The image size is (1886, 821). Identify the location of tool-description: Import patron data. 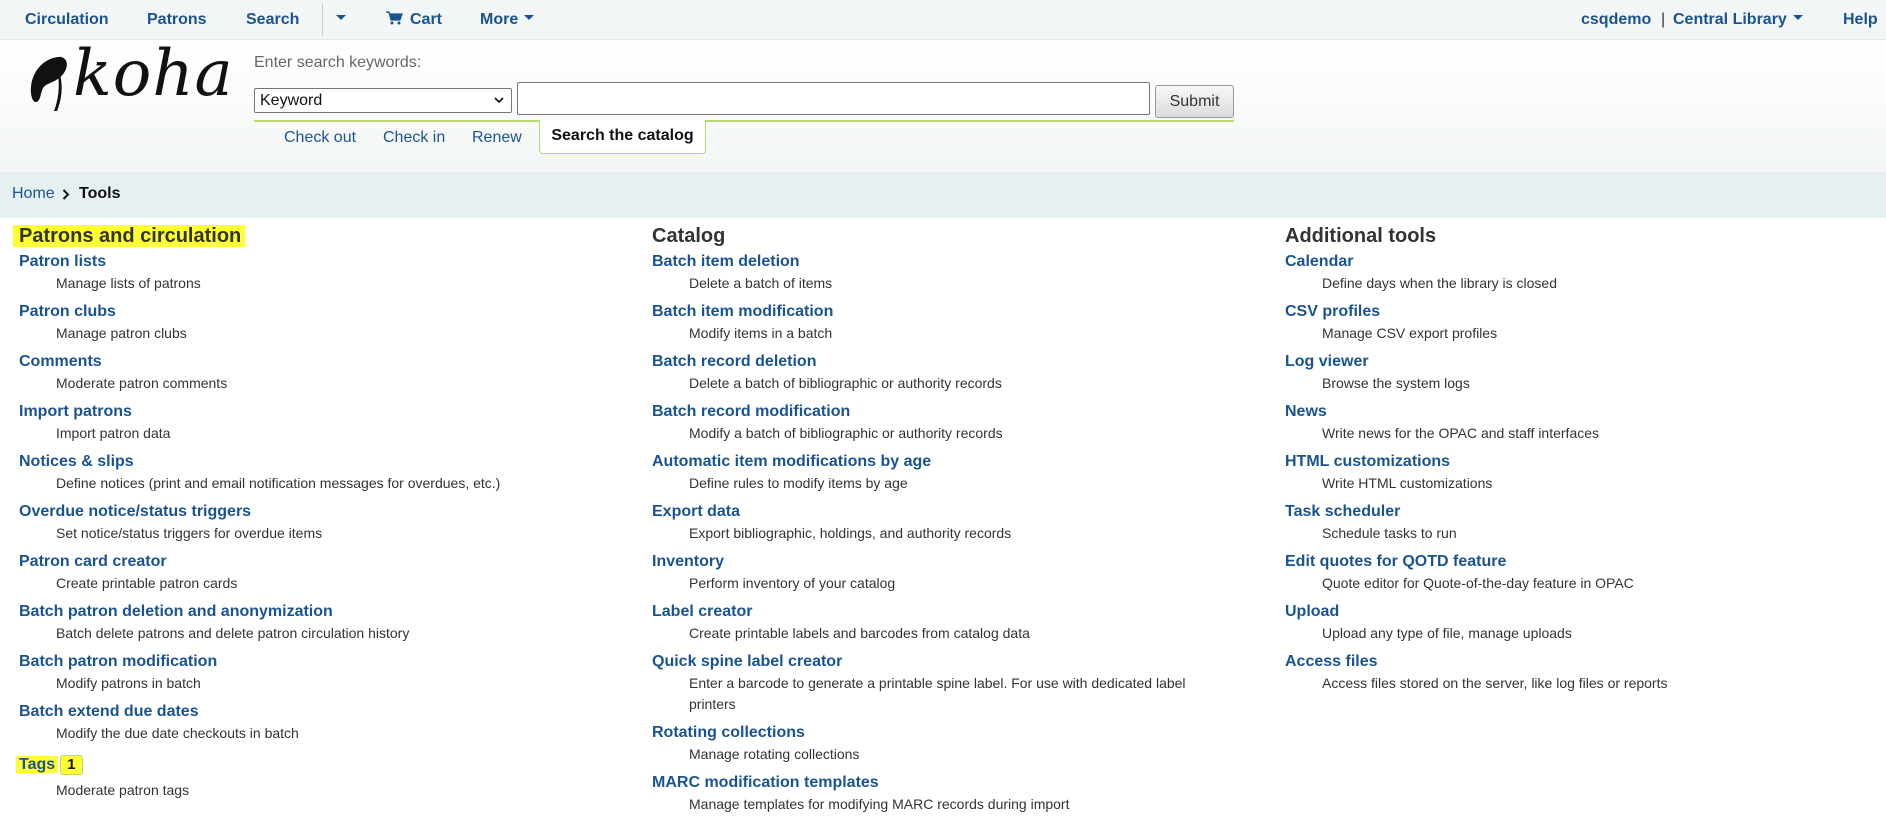
(113, 433).